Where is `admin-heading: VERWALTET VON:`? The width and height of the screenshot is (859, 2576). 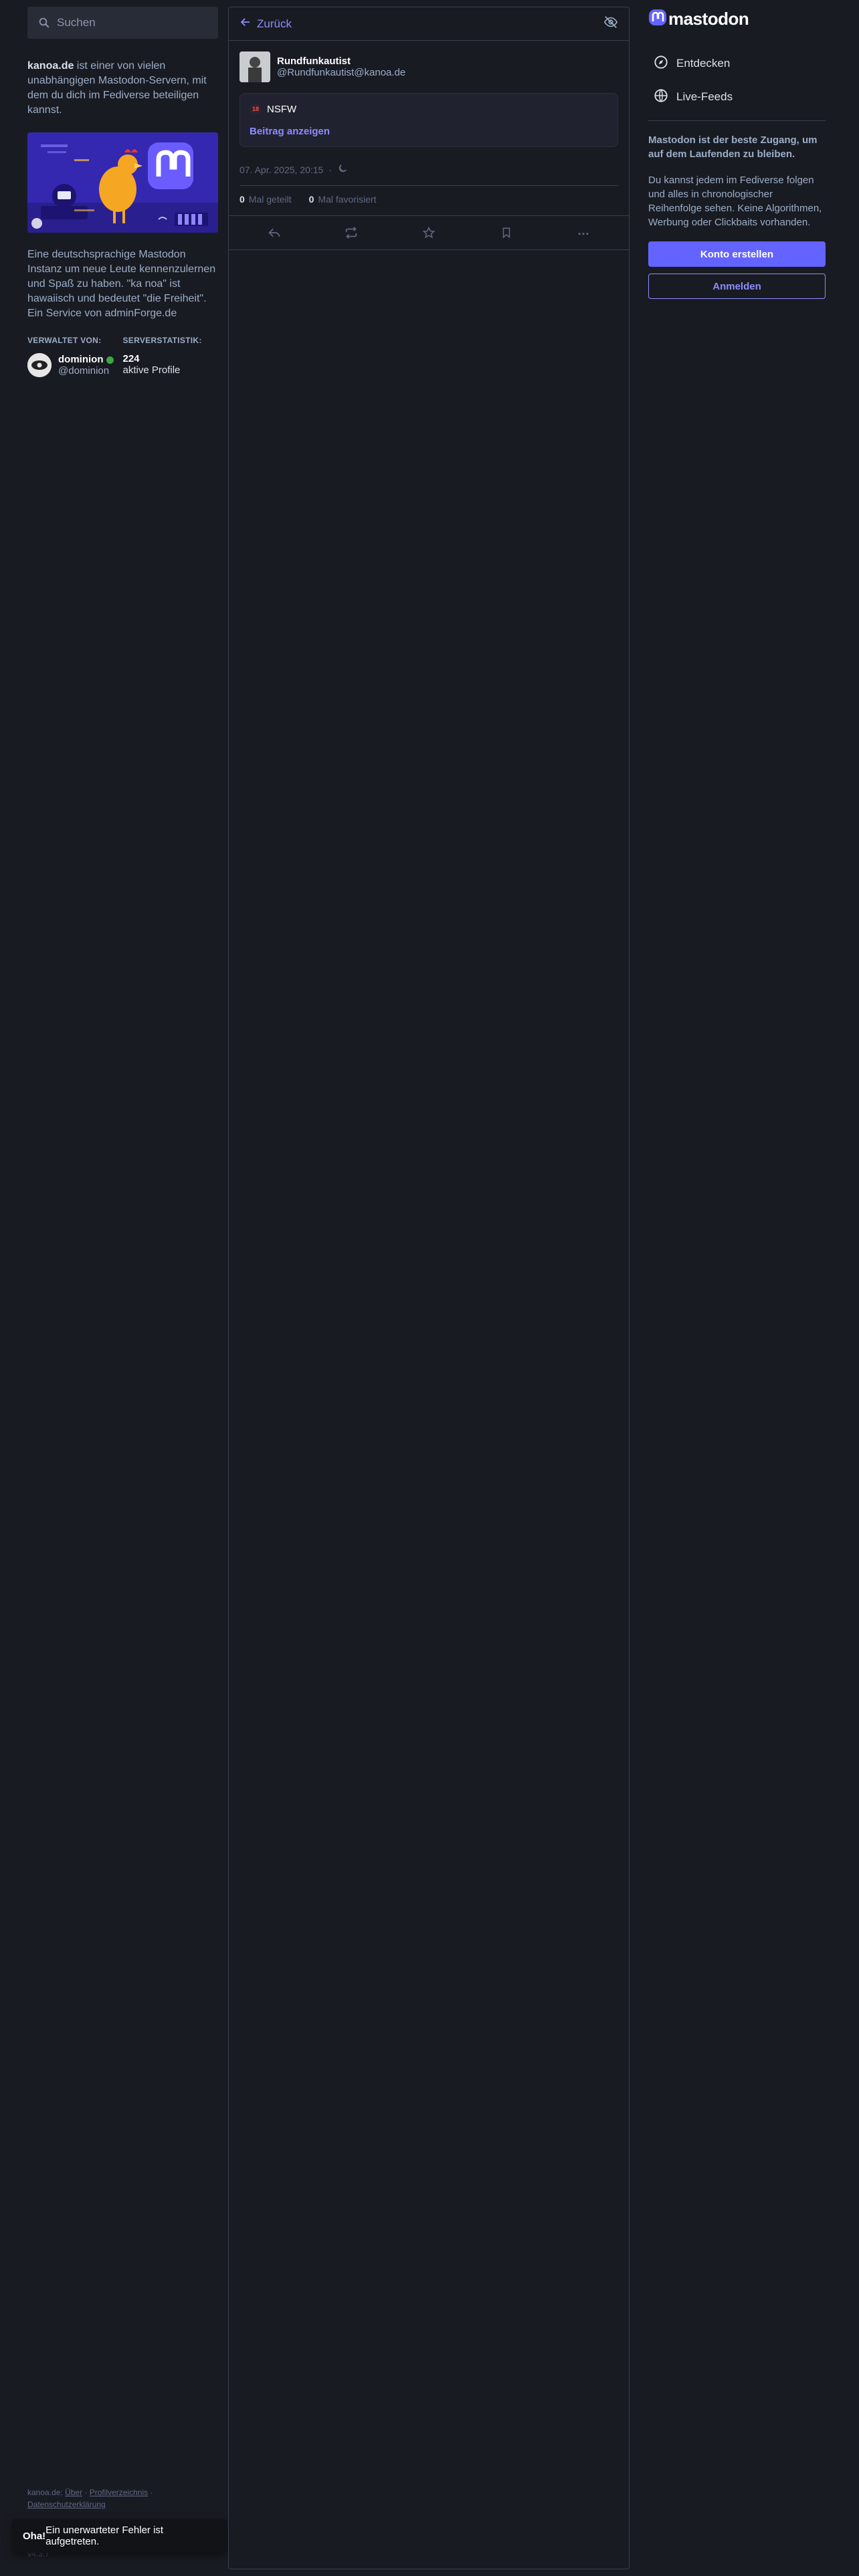 admin-heading: VERWALTET VON: is located at coordinates (64, 340).